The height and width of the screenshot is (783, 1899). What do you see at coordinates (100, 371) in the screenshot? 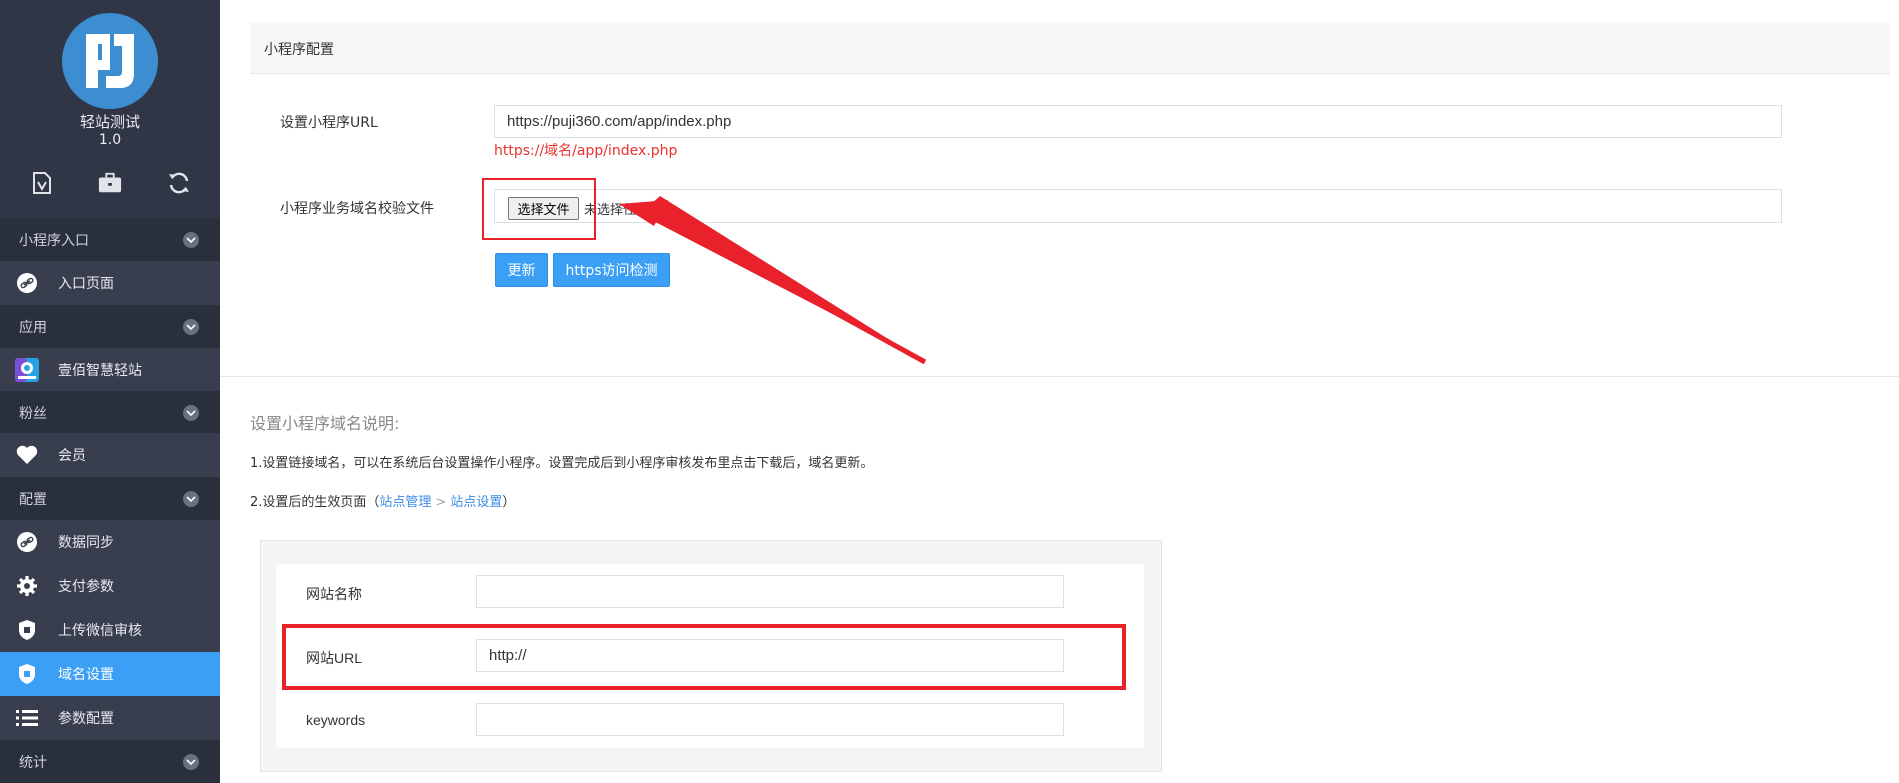
I see `sidebar-item-label: 壹佰智慧轻站` at bounding box center [100, 371].